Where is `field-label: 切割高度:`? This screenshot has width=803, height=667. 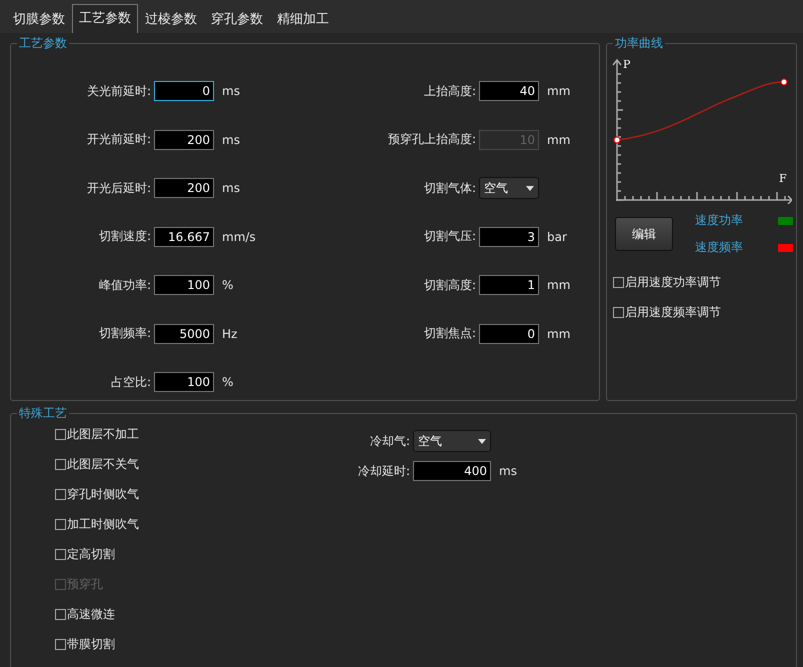 field-label: 切割高度: is located at coordinates (449, 285).